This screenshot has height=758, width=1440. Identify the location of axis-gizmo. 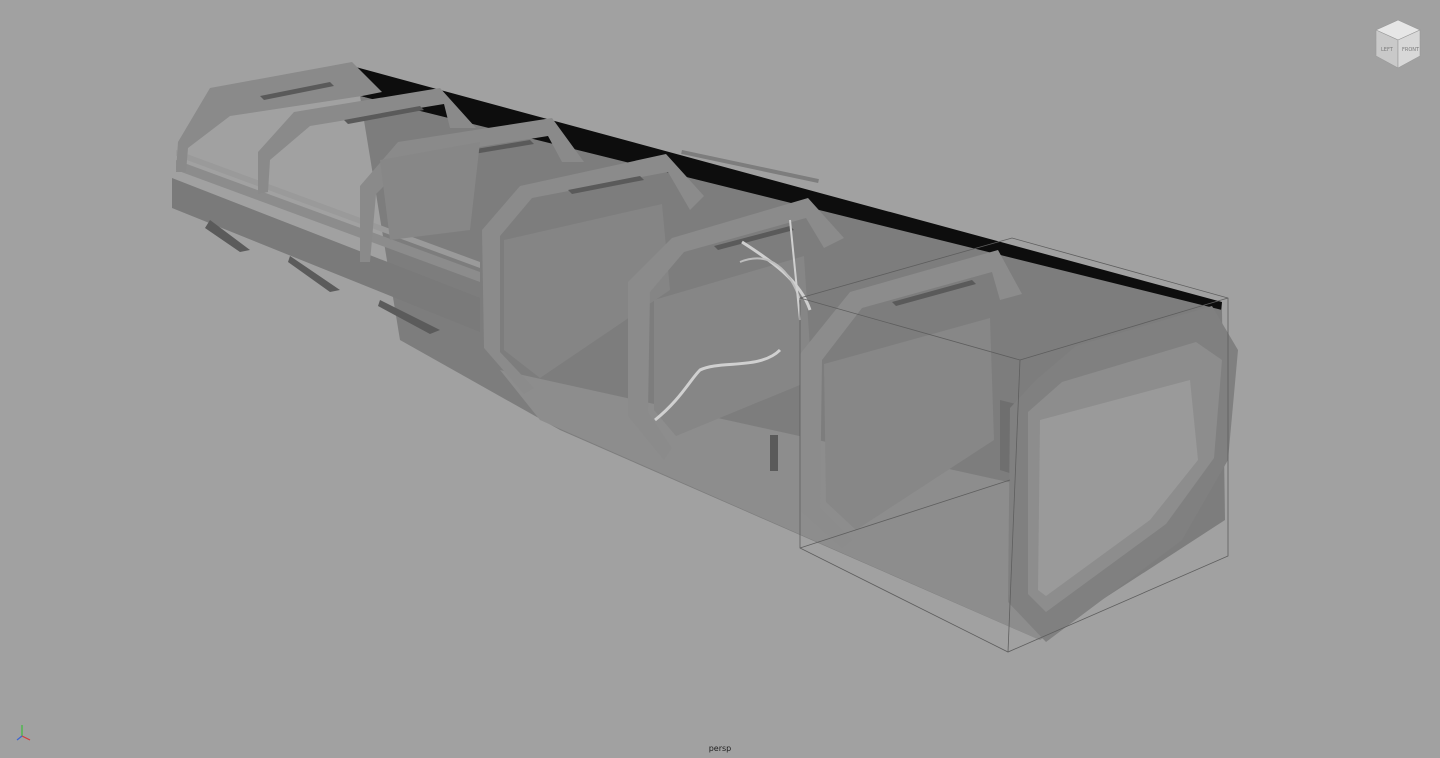
(23, 733).